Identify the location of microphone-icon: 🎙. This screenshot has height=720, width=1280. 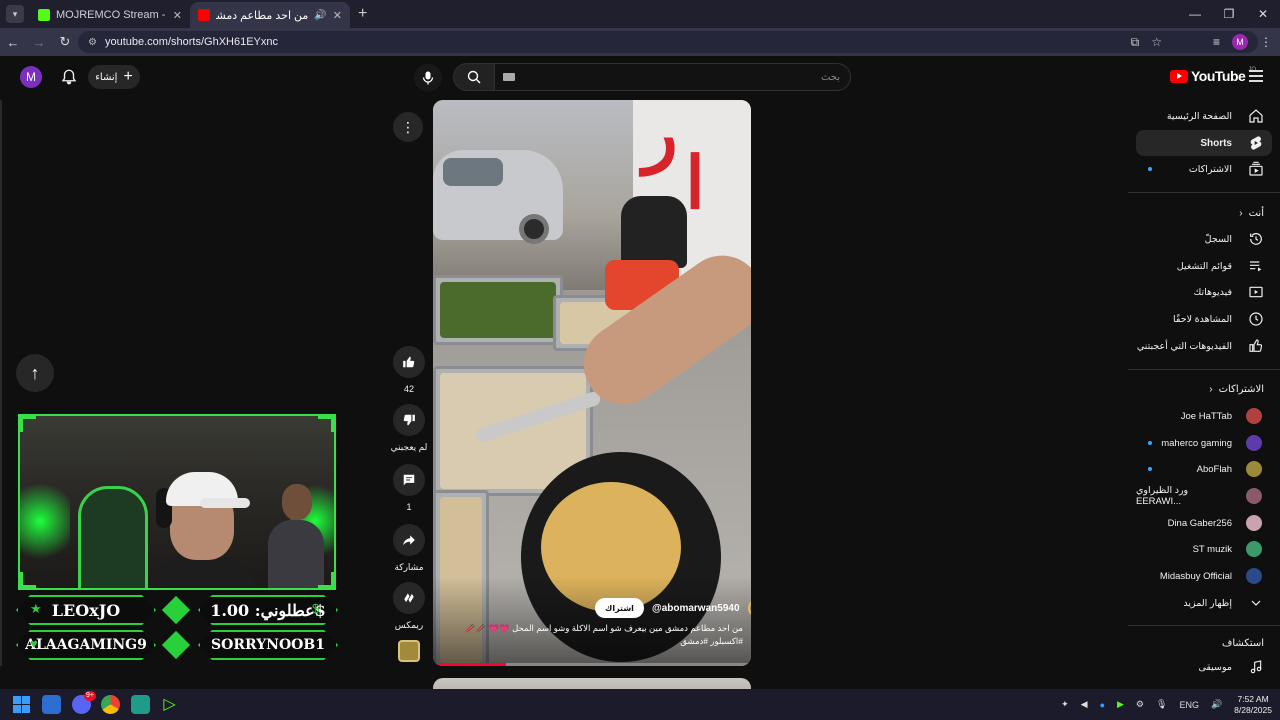
(1161, 704).